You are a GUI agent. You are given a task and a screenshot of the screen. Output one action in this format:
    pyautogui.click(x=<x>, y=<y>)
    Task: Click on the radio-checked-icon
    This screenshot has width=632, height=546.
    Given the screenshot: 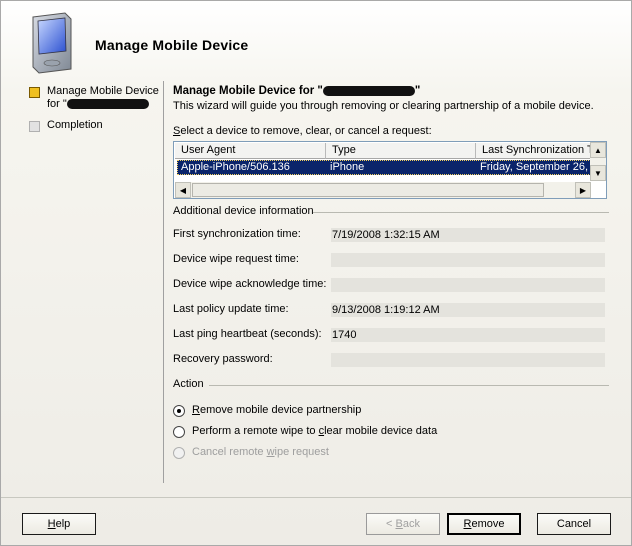 What is the action you would take?
    pyautogui.click(x=179, y=411)
    